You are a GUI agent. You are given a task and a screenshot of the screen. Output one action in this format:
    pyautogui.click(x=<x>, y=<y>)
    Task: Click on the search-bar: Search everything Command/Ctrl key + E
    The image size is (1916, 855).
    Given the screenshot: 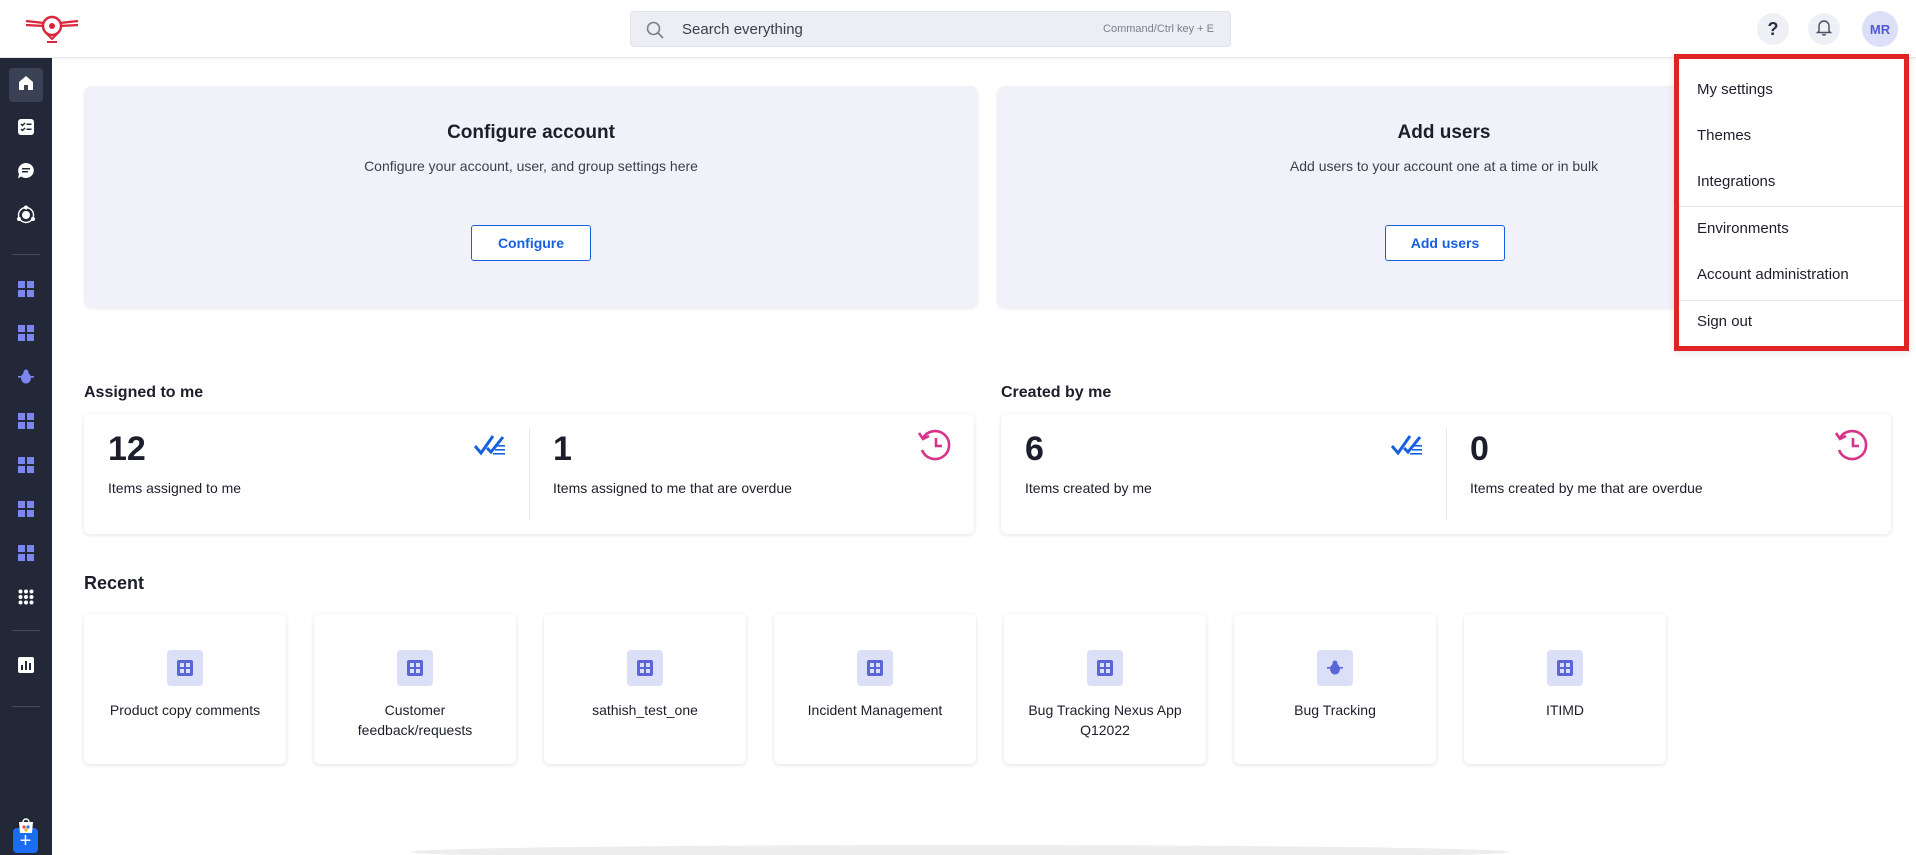 What is the action you would take?
    pyautogui.click(x=930, y=29)
    